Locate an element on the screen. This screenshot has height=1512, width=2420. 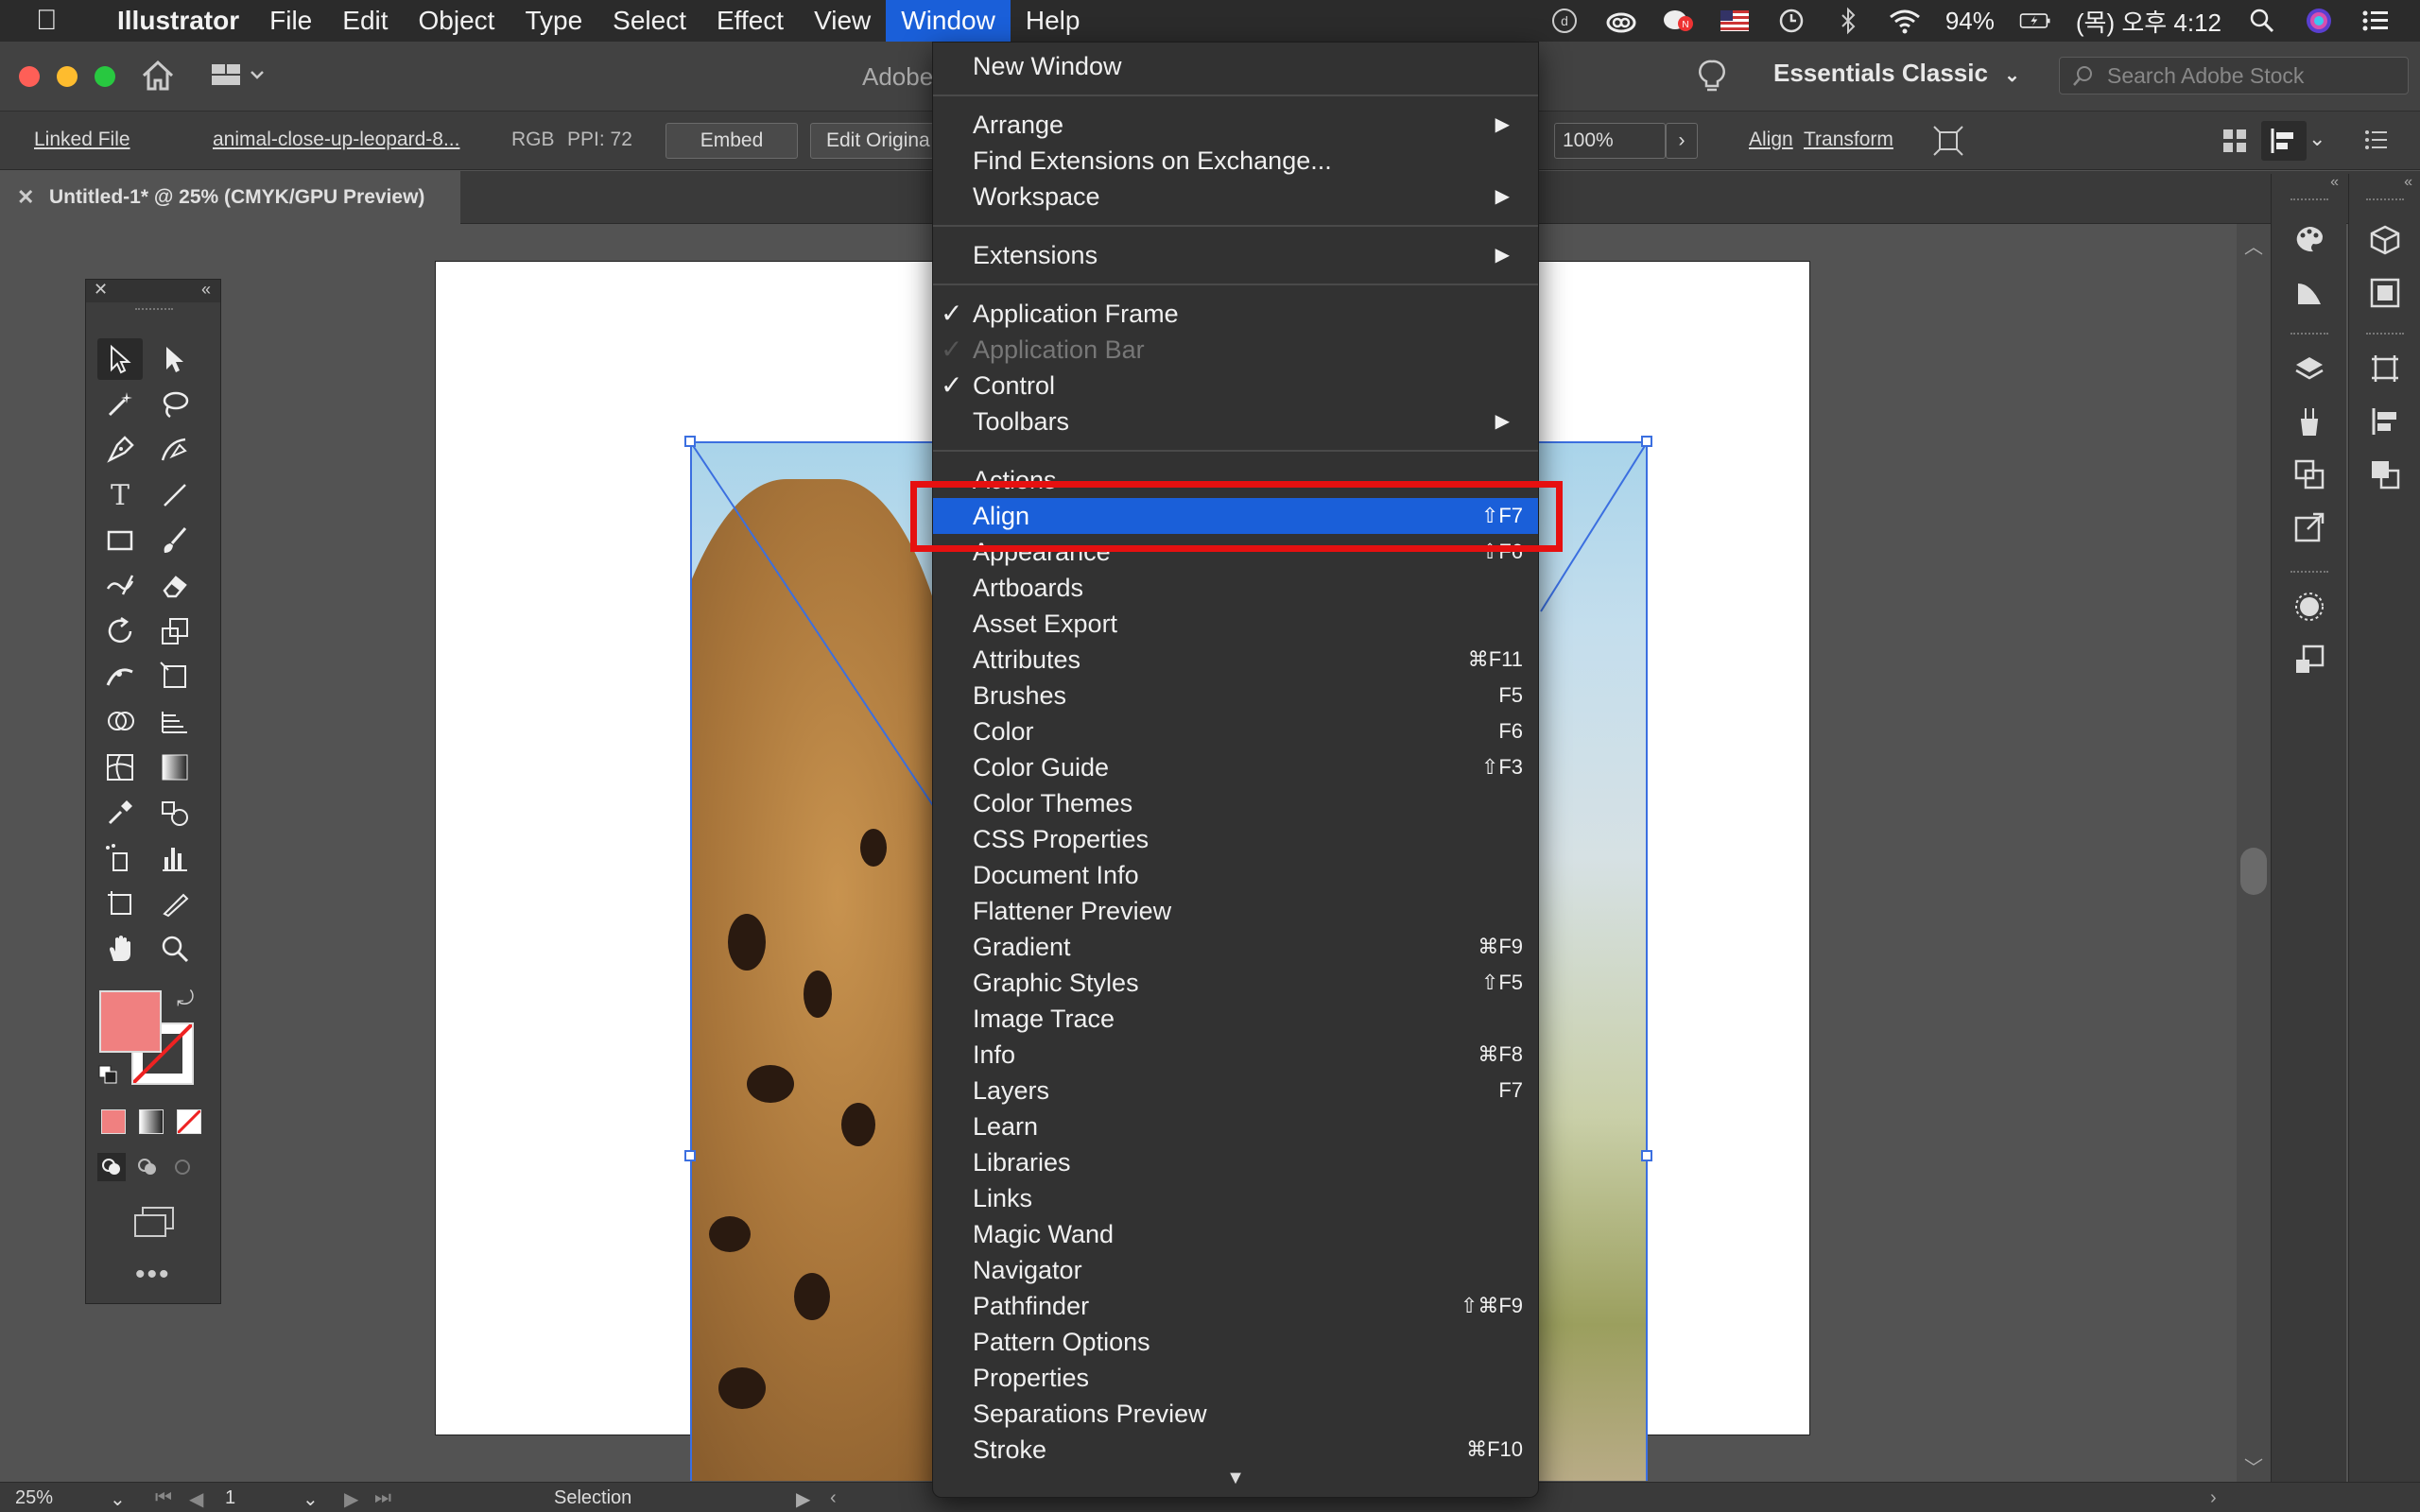
menu-window: Window is located at coordinates (948, 21).